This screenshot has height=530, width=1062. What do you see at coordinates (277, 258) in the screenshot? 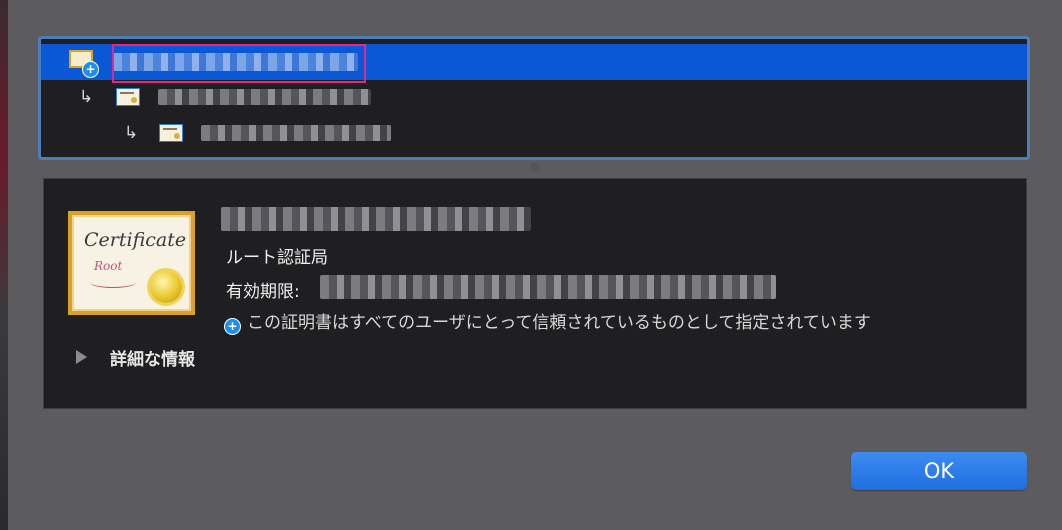
I see `certificate-type: ルート認証局` at bounding box center [277, 258].